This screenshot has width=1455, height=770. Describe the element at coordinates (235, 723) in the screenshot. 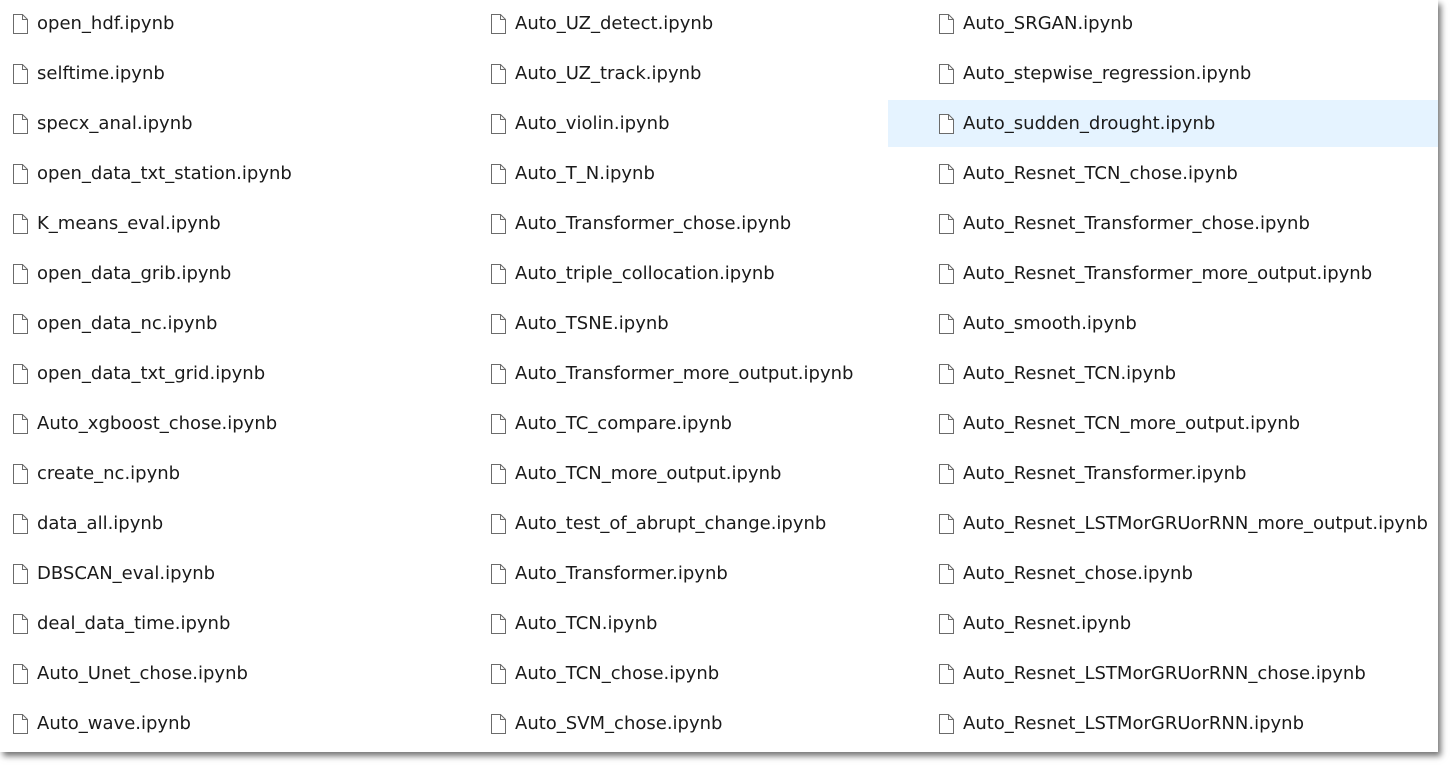

I see `file-item: Auto_wave.ipynb` at that location.